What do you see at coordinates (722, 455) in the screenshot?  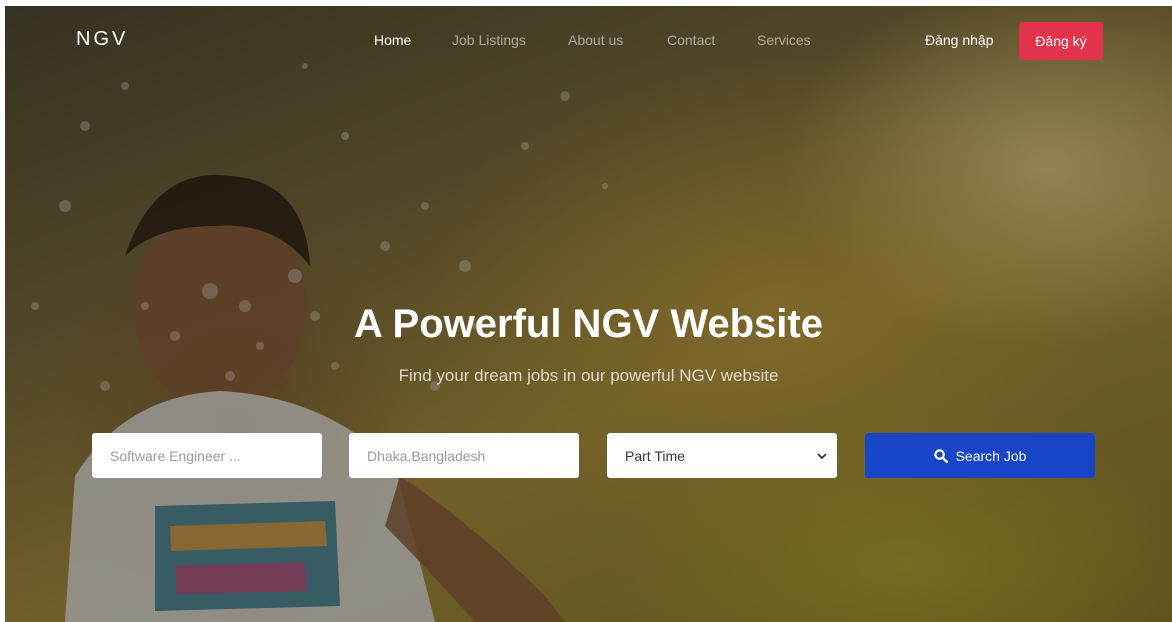 I see `job-type-select: Part Time` at bounding box center [722, 455].